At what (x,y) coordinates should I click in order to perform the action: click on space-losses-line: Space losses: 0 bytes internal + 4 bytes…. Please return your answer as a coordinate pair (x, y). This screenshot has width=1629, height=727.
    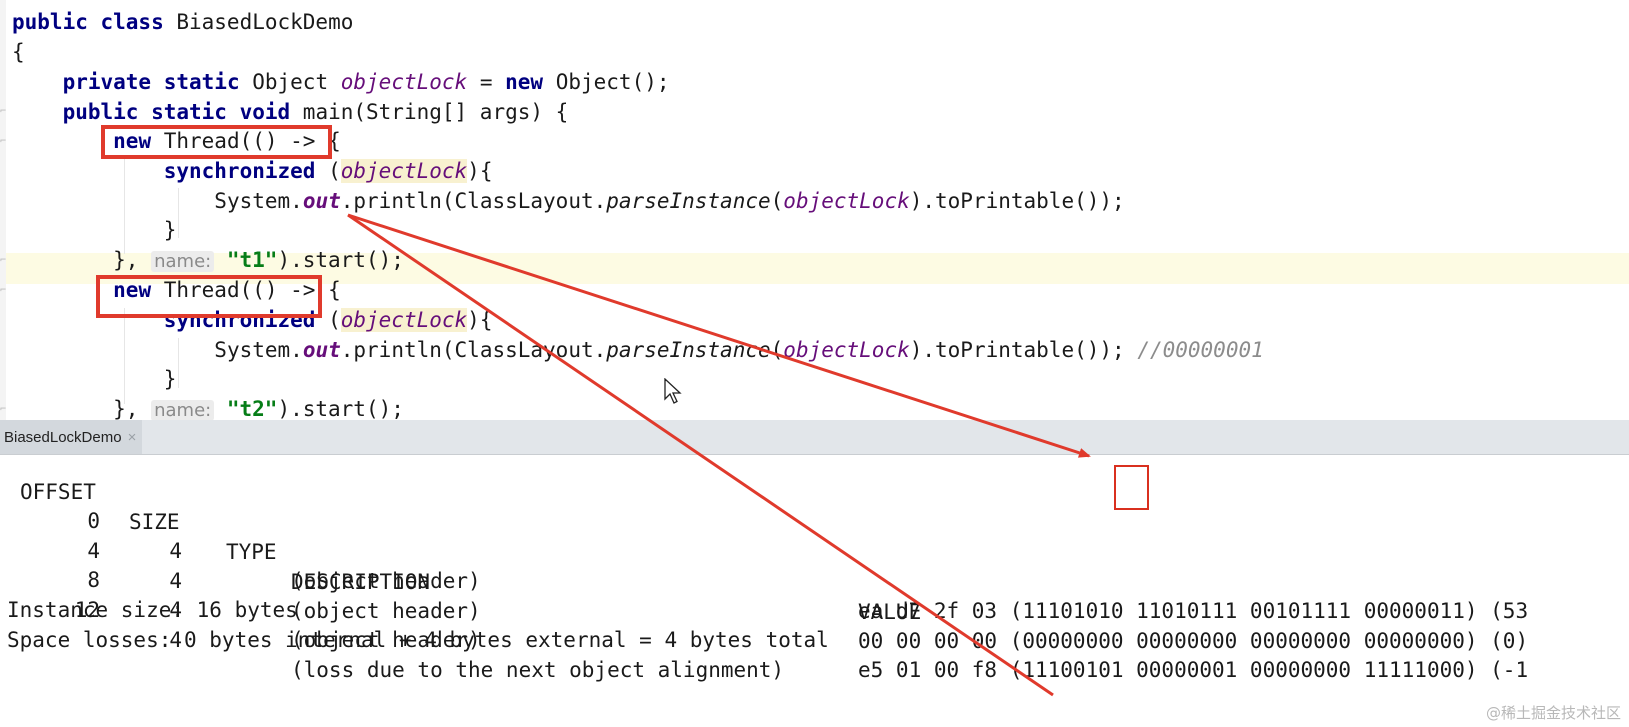
    Looking at the image, I should click on (418, 640).